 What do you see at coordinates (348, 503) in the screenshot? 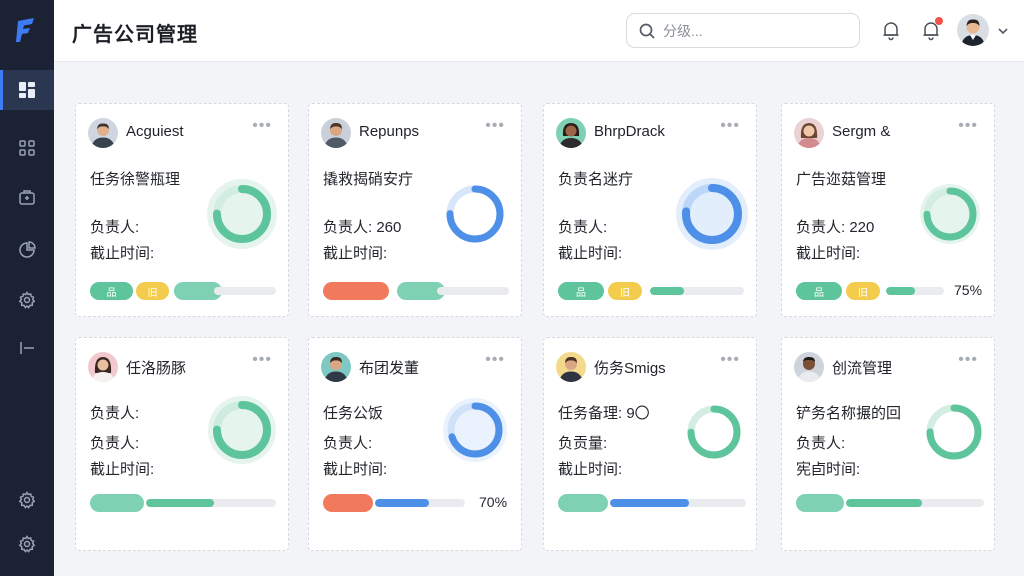
I see `status-tag-orange` at bounding box center [348, 503].